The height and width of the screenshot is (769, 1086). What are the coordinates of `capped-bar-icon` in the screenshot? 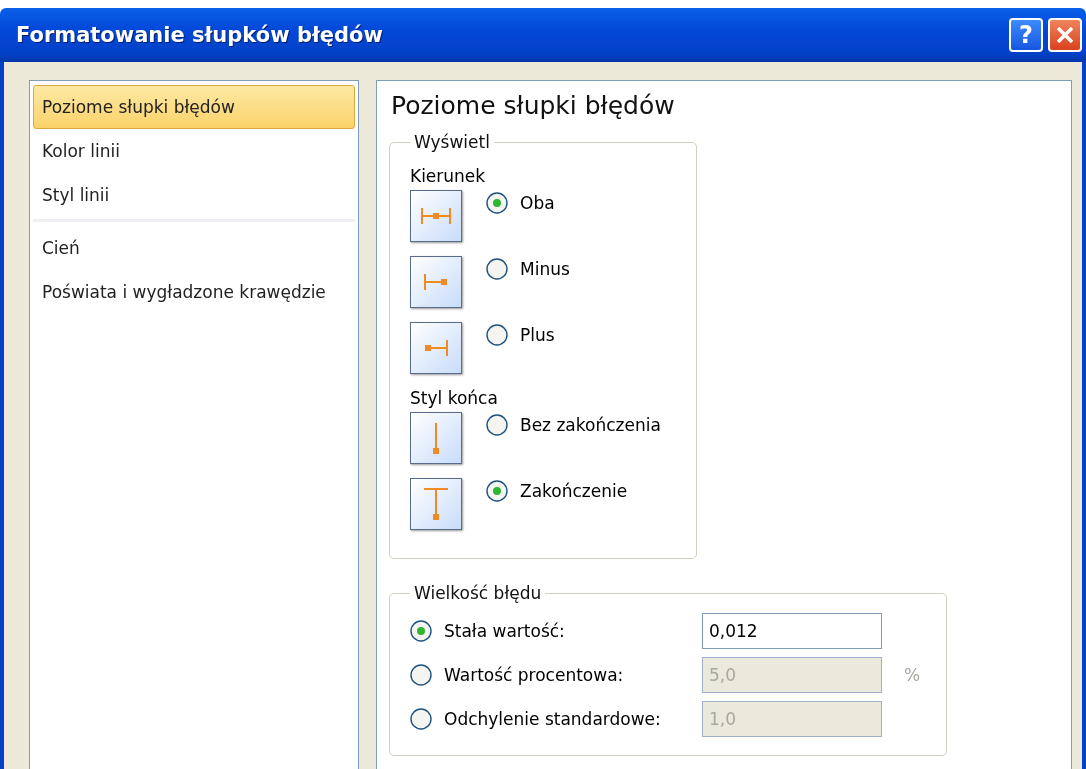 It's located at (436, 504).